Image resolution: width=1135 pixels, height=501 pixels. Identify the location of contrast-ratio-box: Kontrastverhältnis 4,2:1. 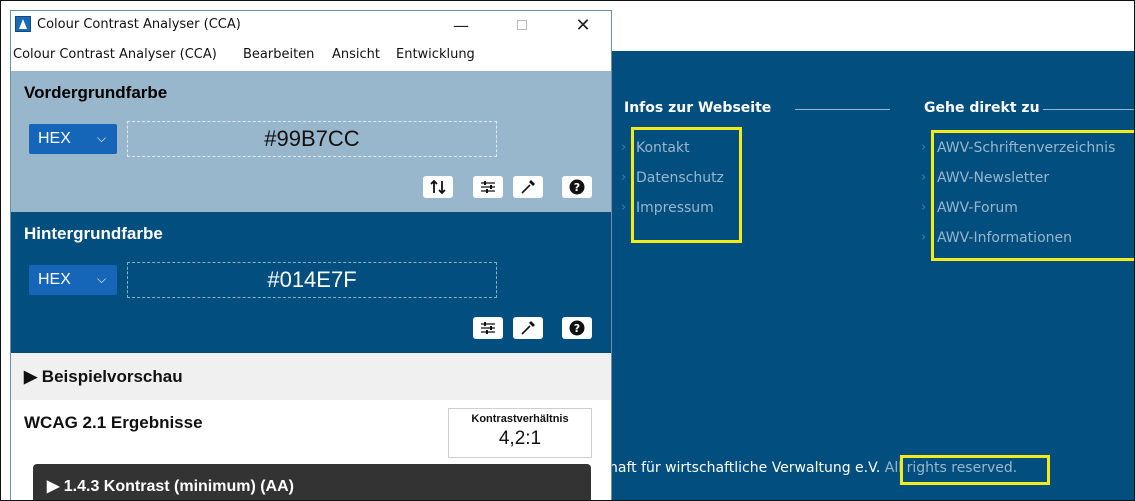
(520, 433).